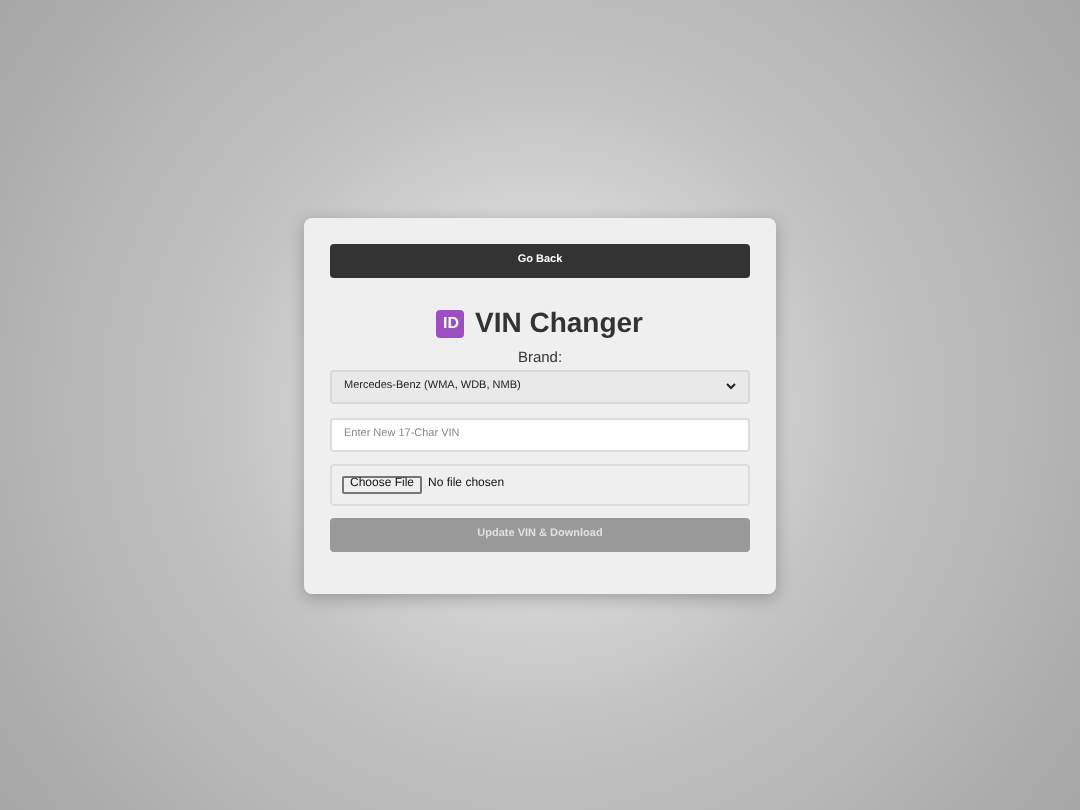  I want to click on chevron-down-icon, so click(731, 386).